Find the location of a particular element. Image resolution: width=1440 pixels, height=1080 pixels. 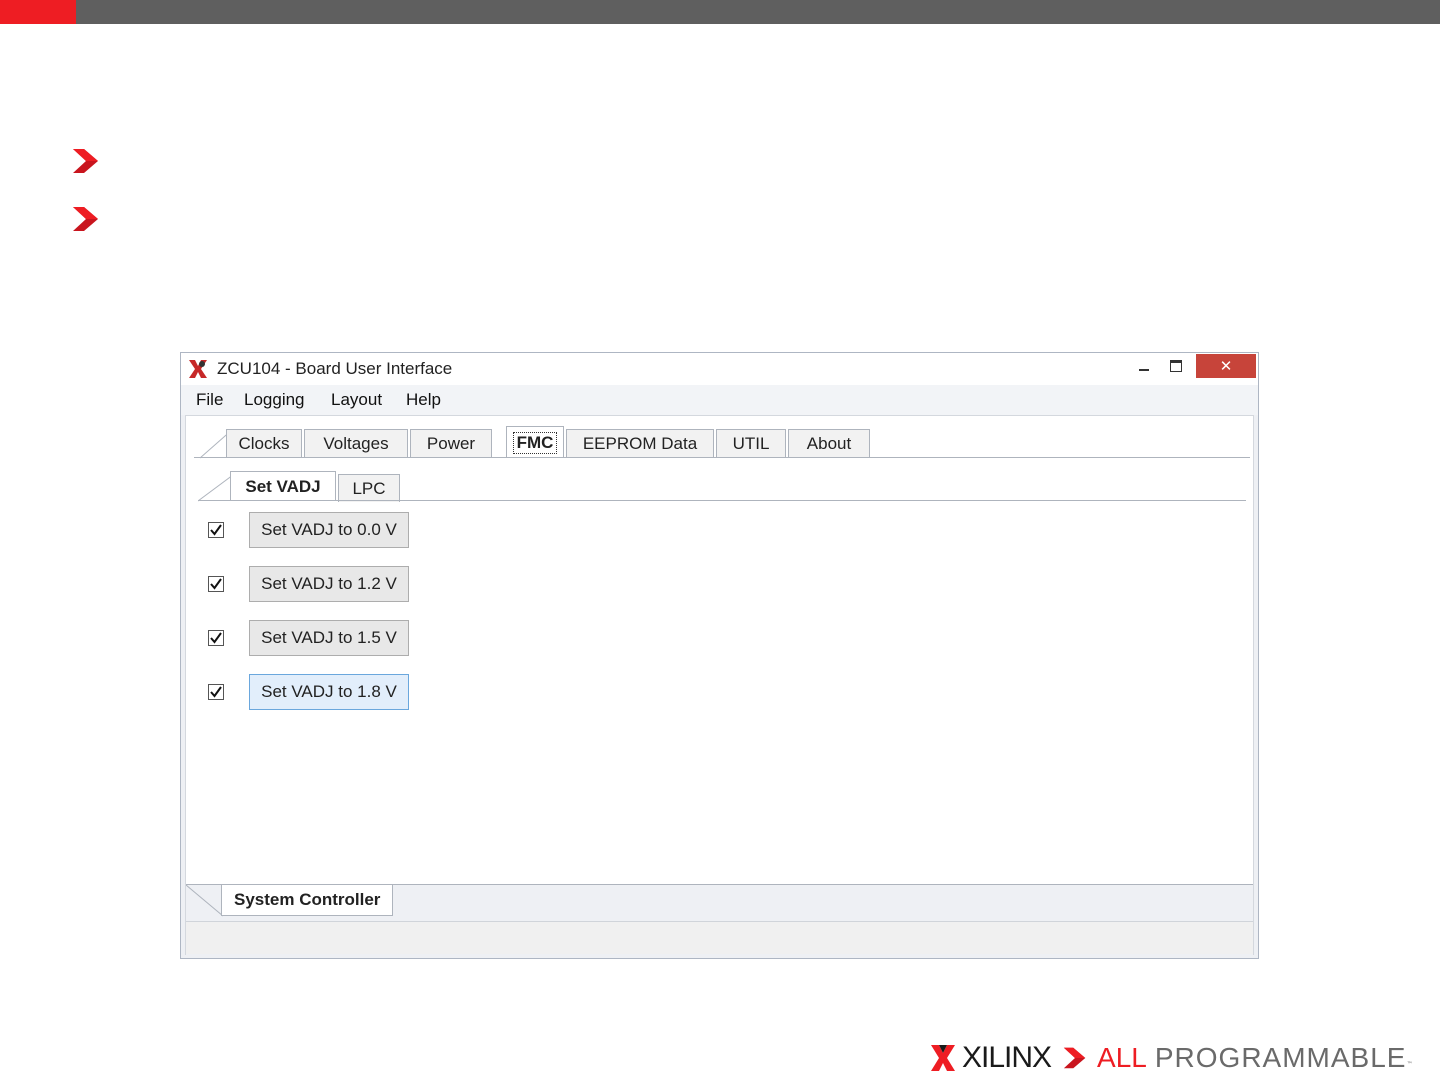

vadj-1v5-checkbox is located at coordinates (216, 638).